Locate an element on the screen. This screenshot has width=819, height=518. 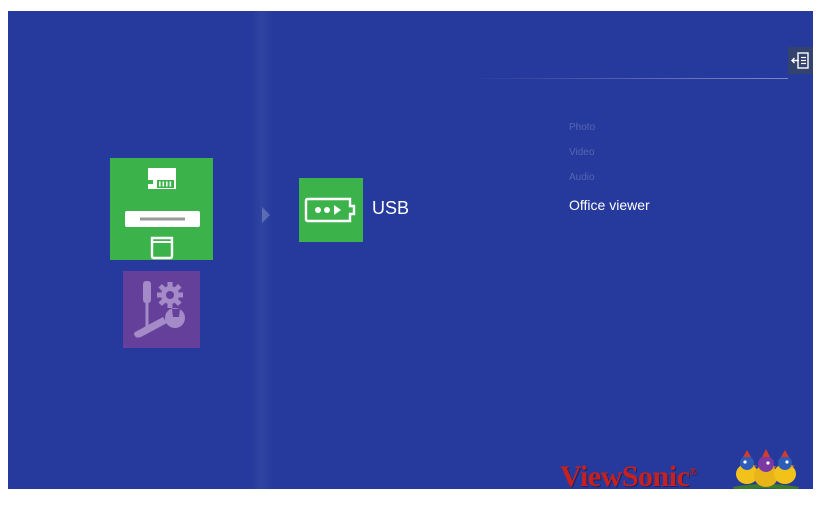
menu-item-video: Video is located at coordinates (581, 152).